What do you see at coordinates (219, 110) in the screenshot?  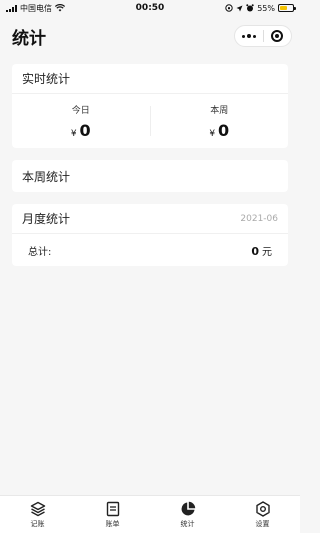 I see `week-label: 本周` at bounding box center [219, 110].